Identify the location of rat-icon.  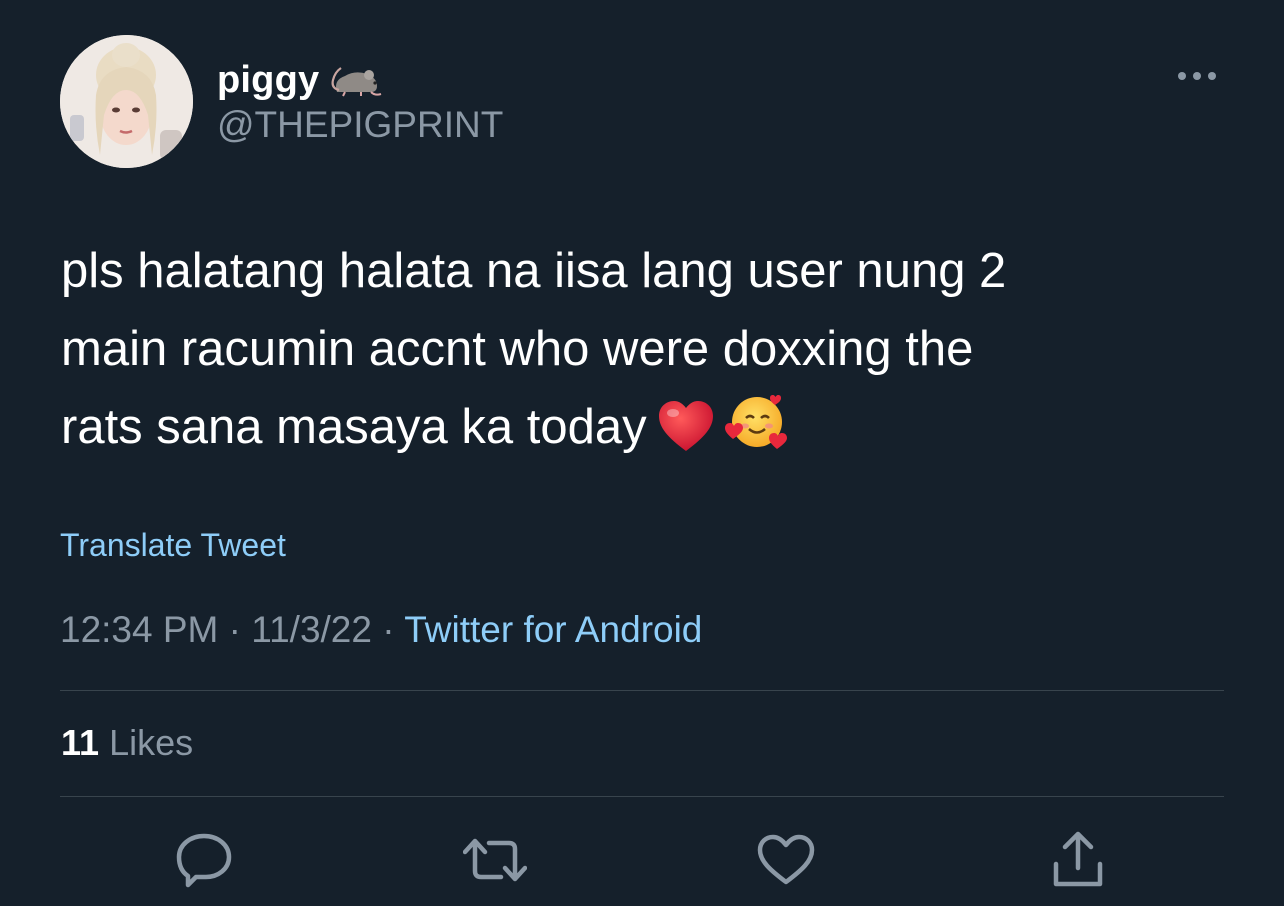
(357, 80).